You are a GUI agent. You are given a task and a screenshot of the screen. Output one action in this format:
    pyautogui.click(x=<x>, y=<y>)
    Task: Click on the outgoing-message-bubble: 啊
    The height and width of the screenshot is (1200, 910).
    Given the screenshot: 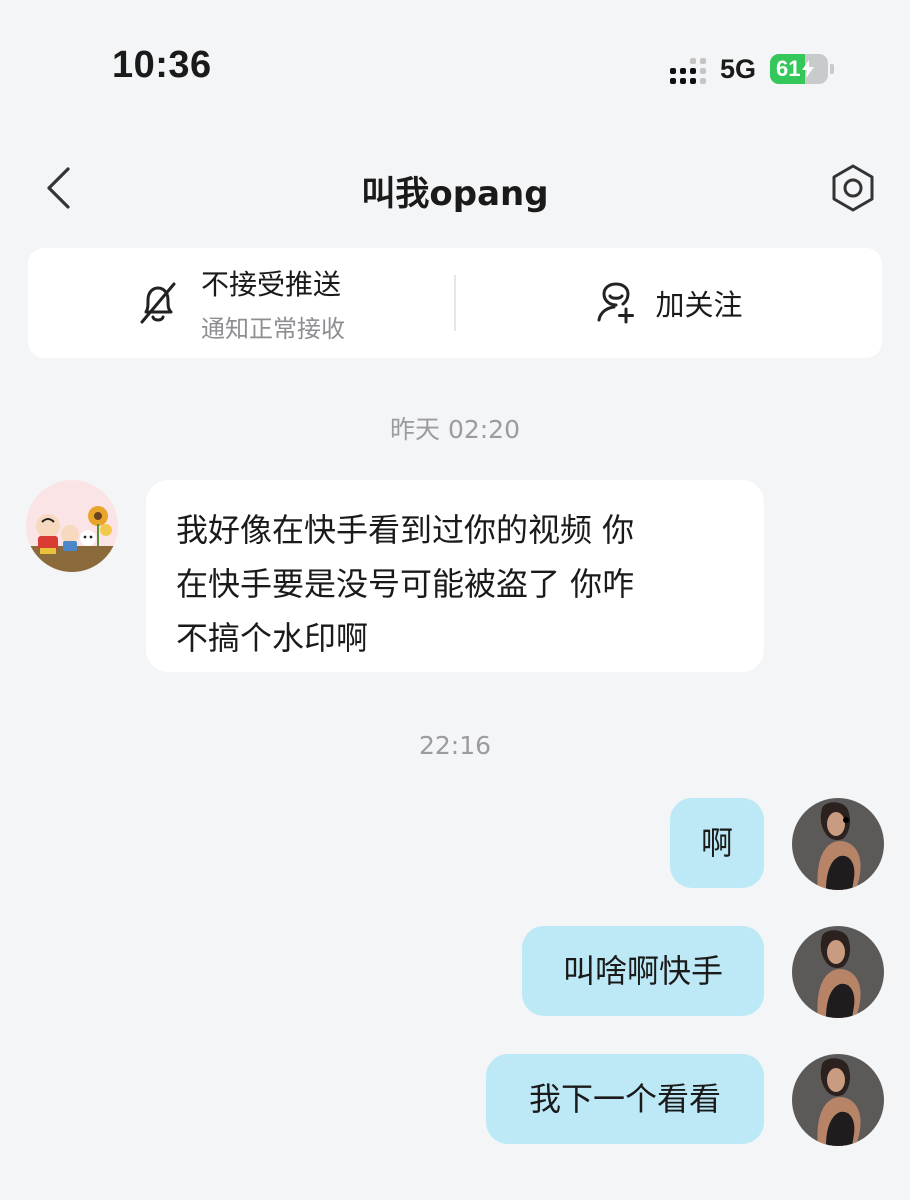 What is the action you would take?
    pyautogui.click(x=717, y=843)
    